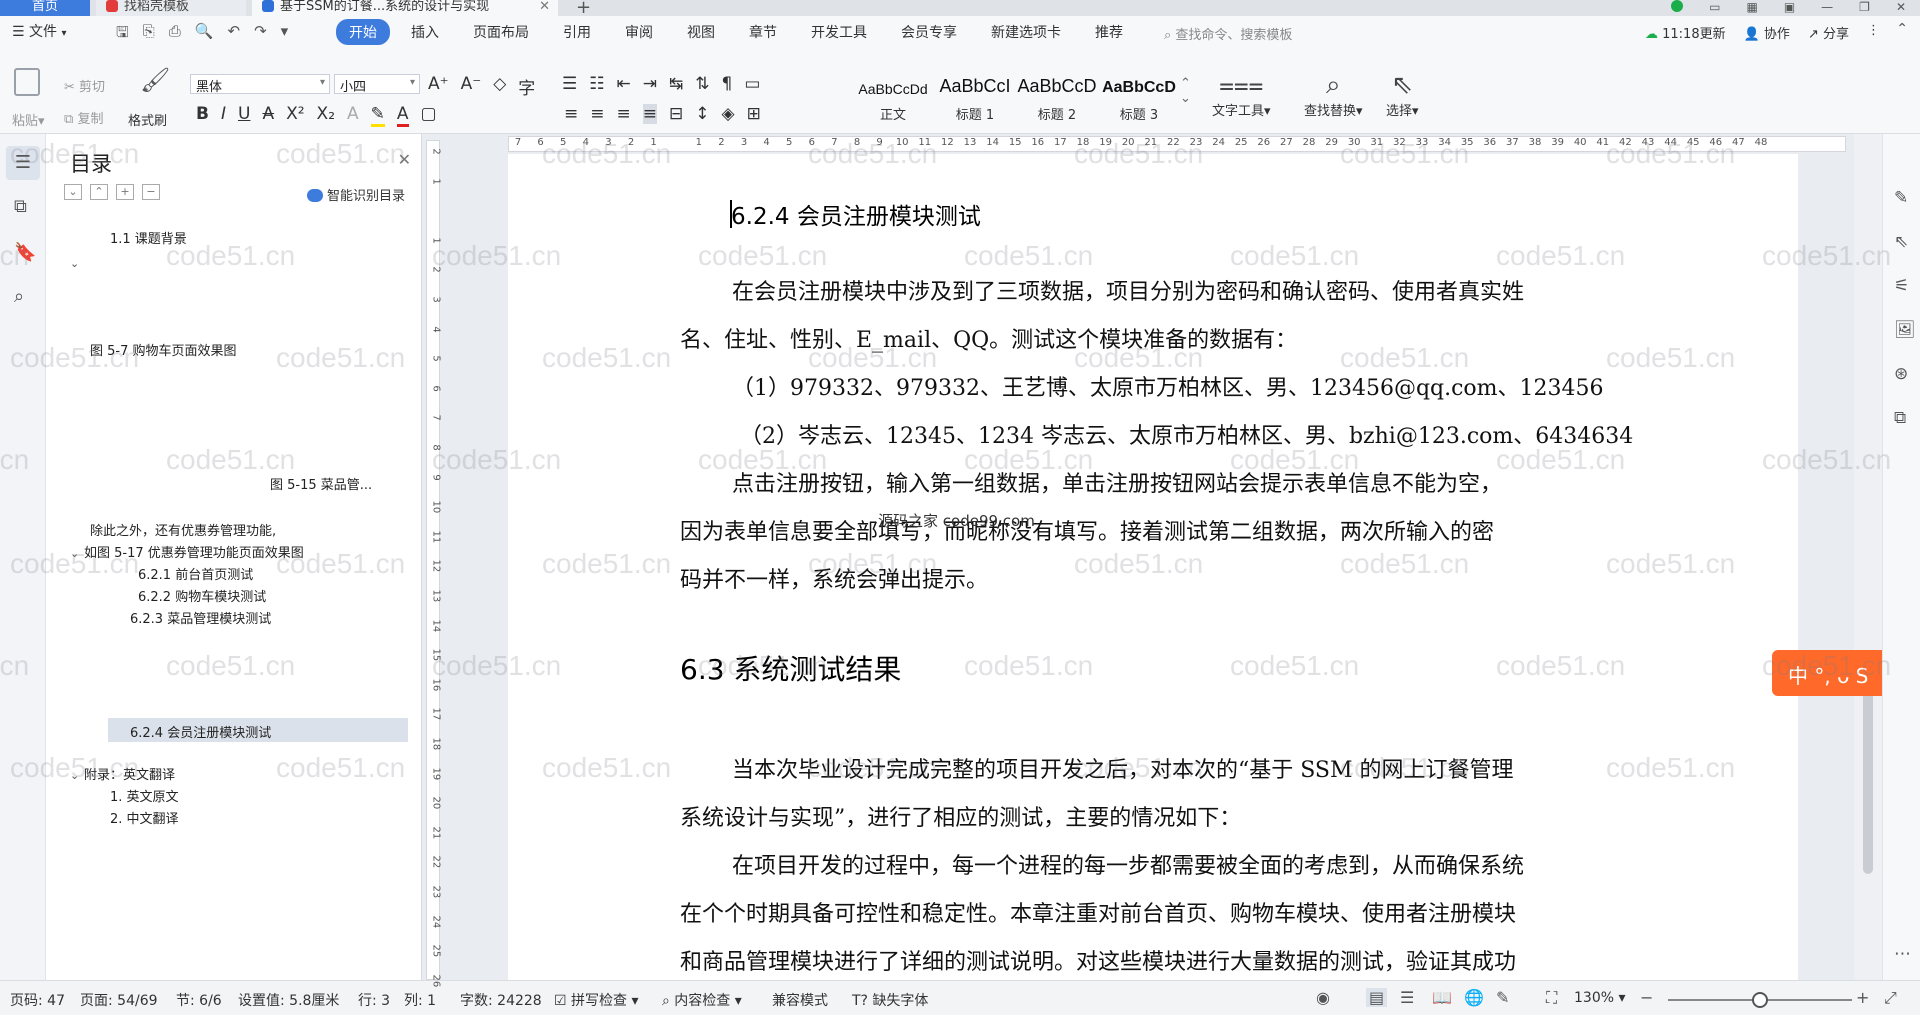 This screenshot has height=1015, width=1920. I want to click on paste-icon, so click(27, 82).